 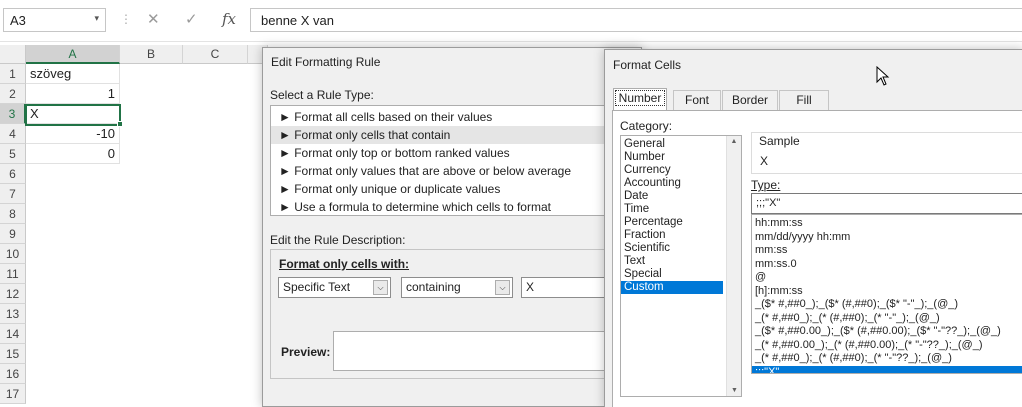 I want to click on select-rule-type-label: Select a Rule Type:, so click(x=322, y=95).